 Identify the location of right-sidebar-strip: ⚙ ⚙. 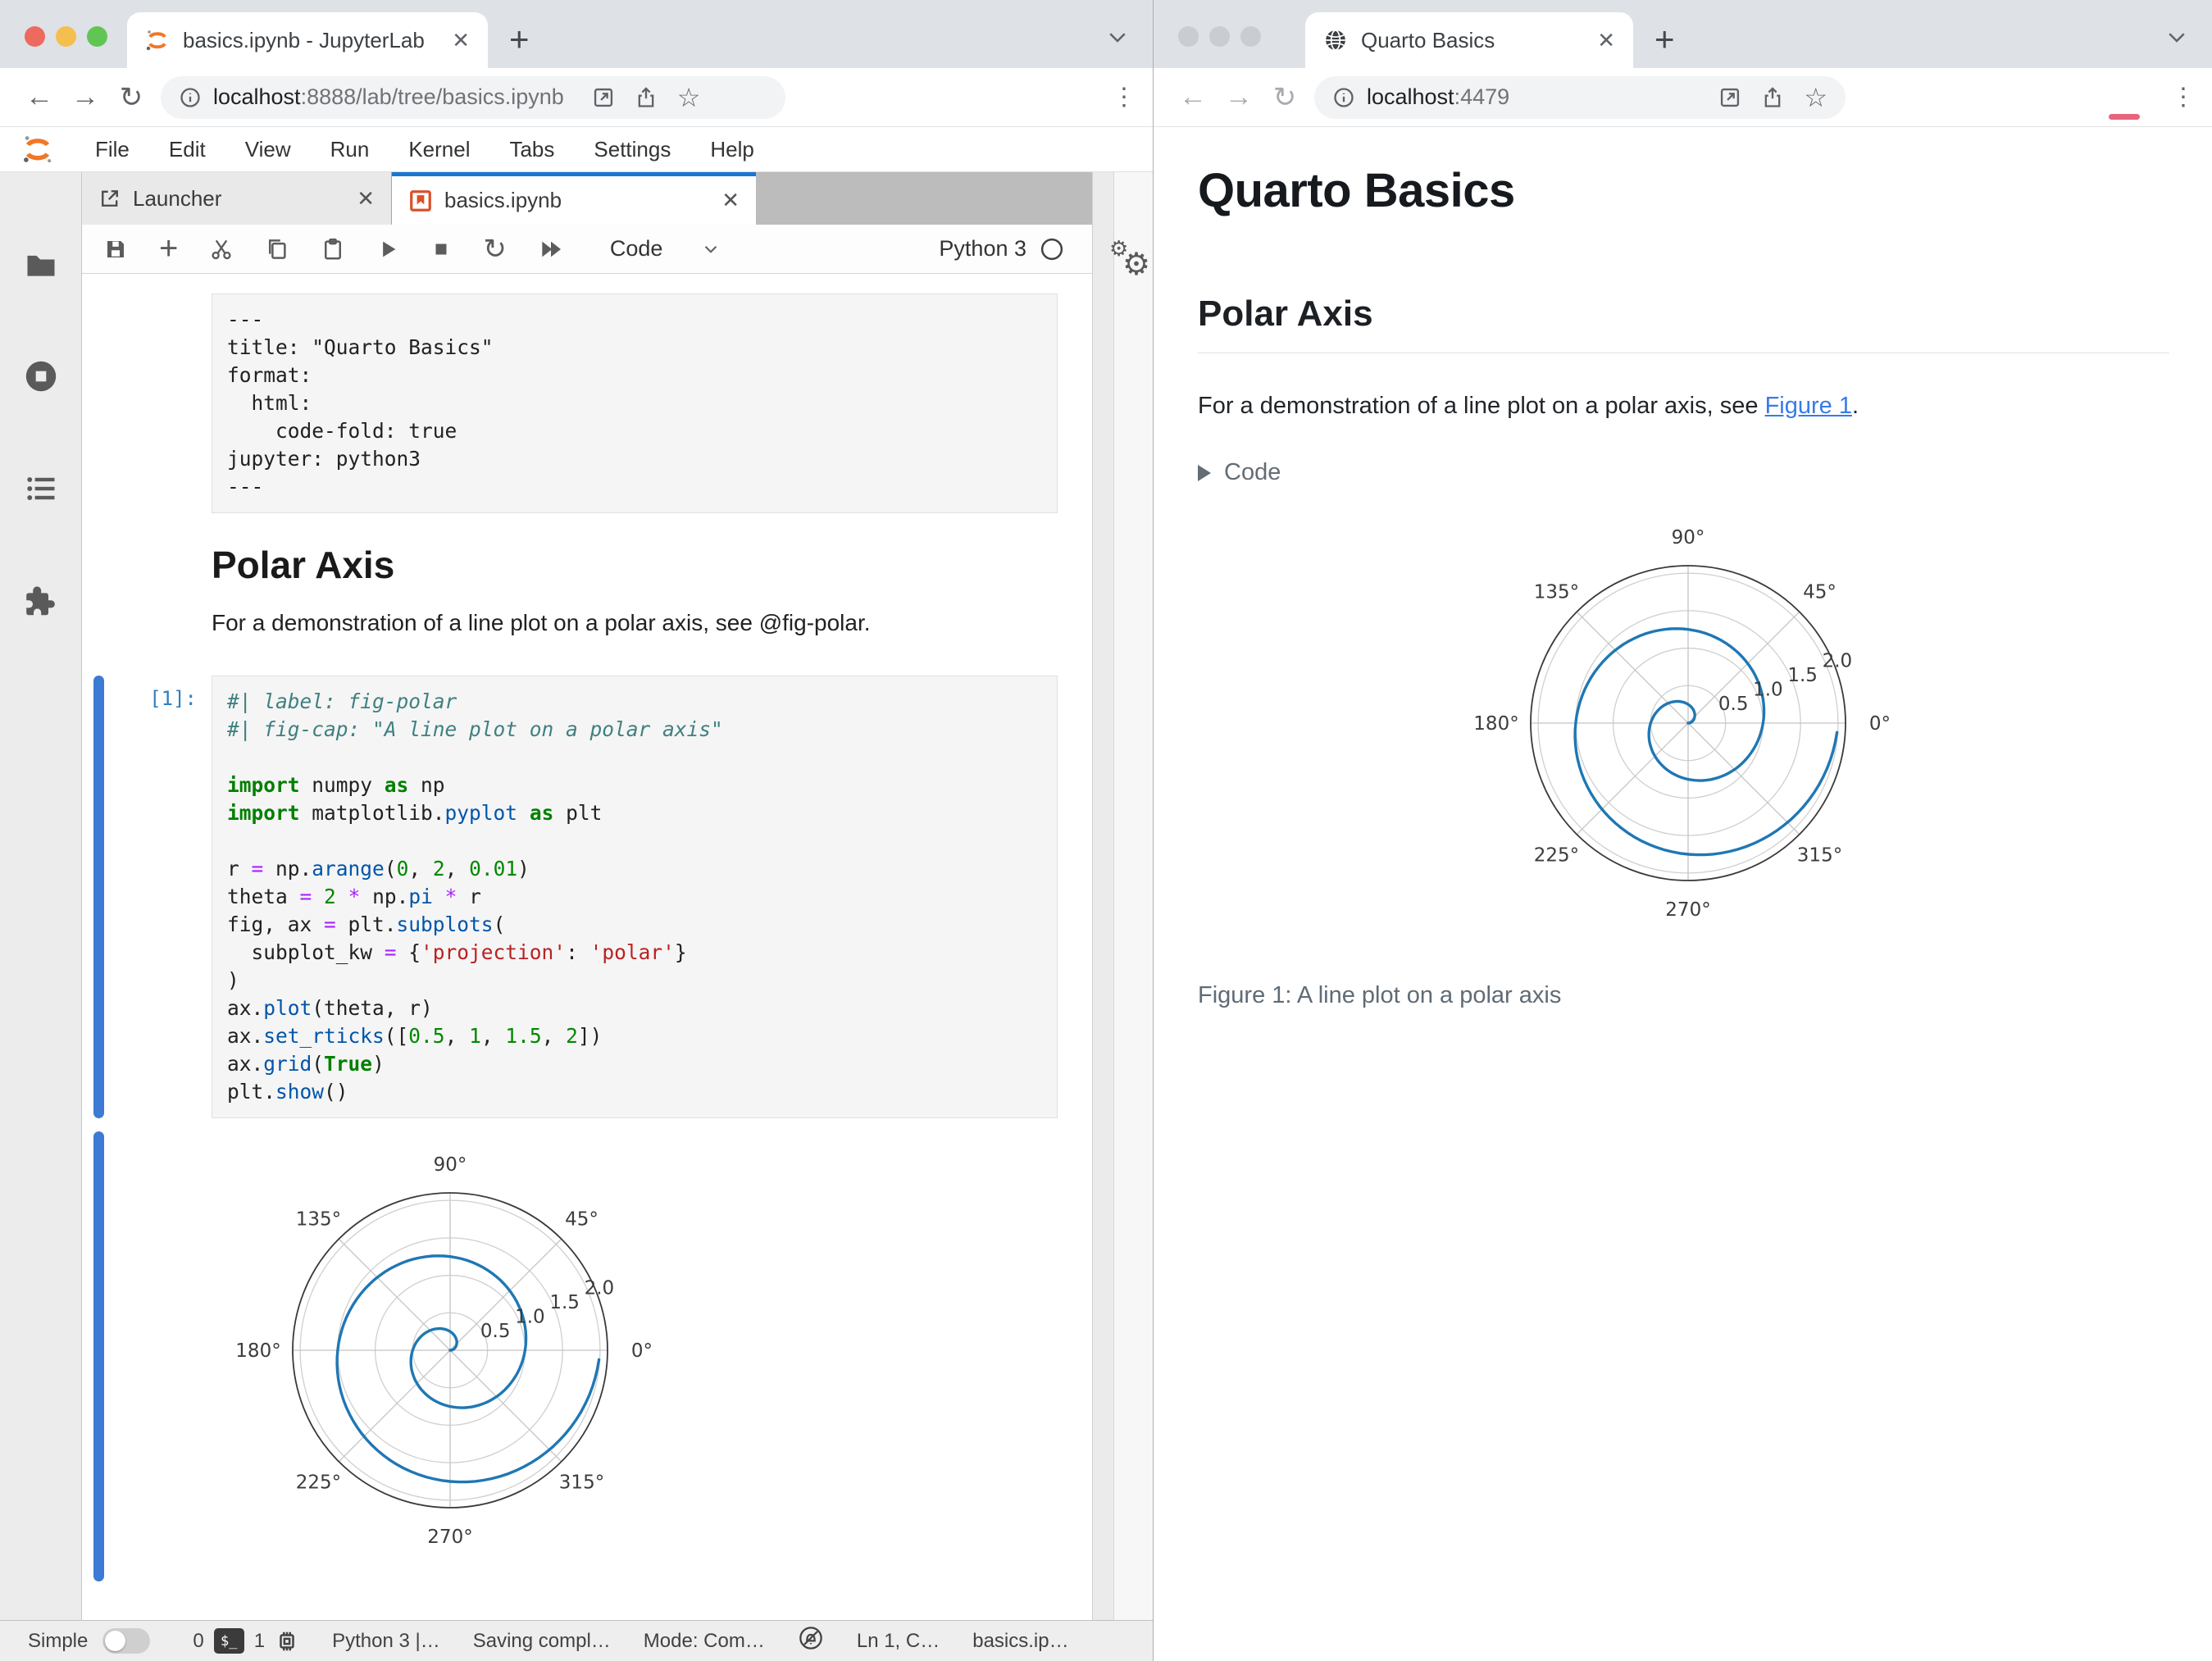
(1122, 896).